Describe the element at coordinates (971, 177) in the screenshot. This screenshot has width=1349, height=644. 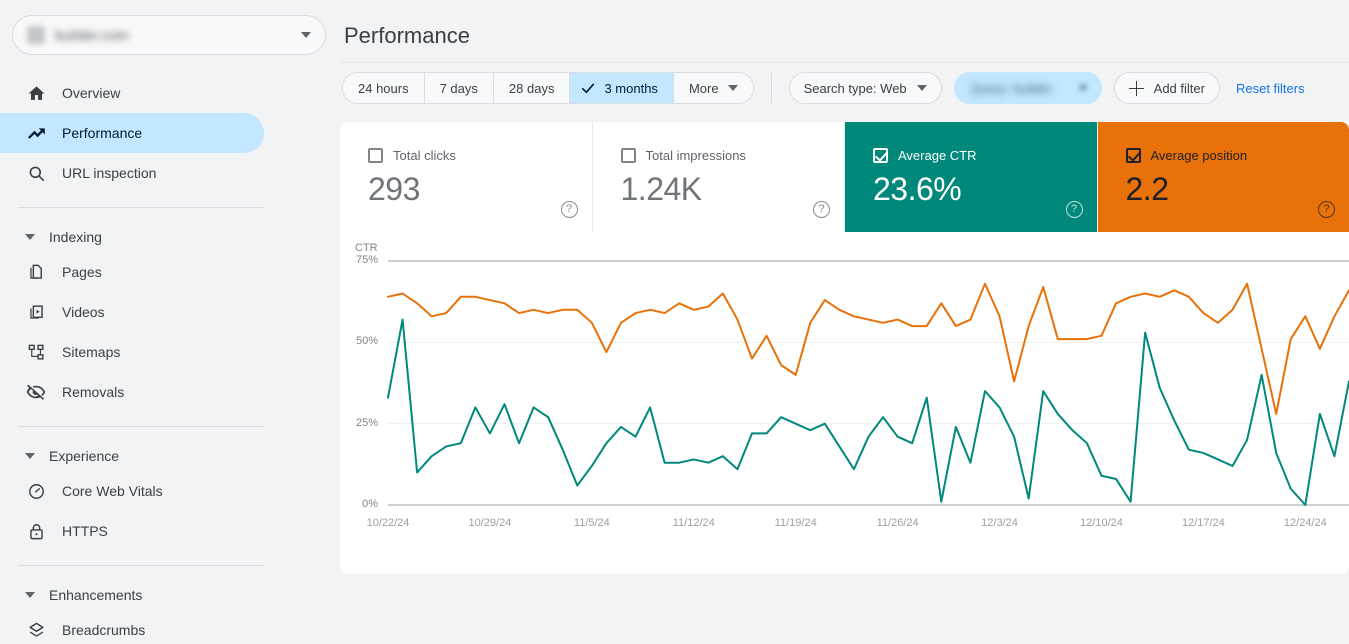
I see `metric-card-average-ctr: Average CTR 23.6% ?` at that location.